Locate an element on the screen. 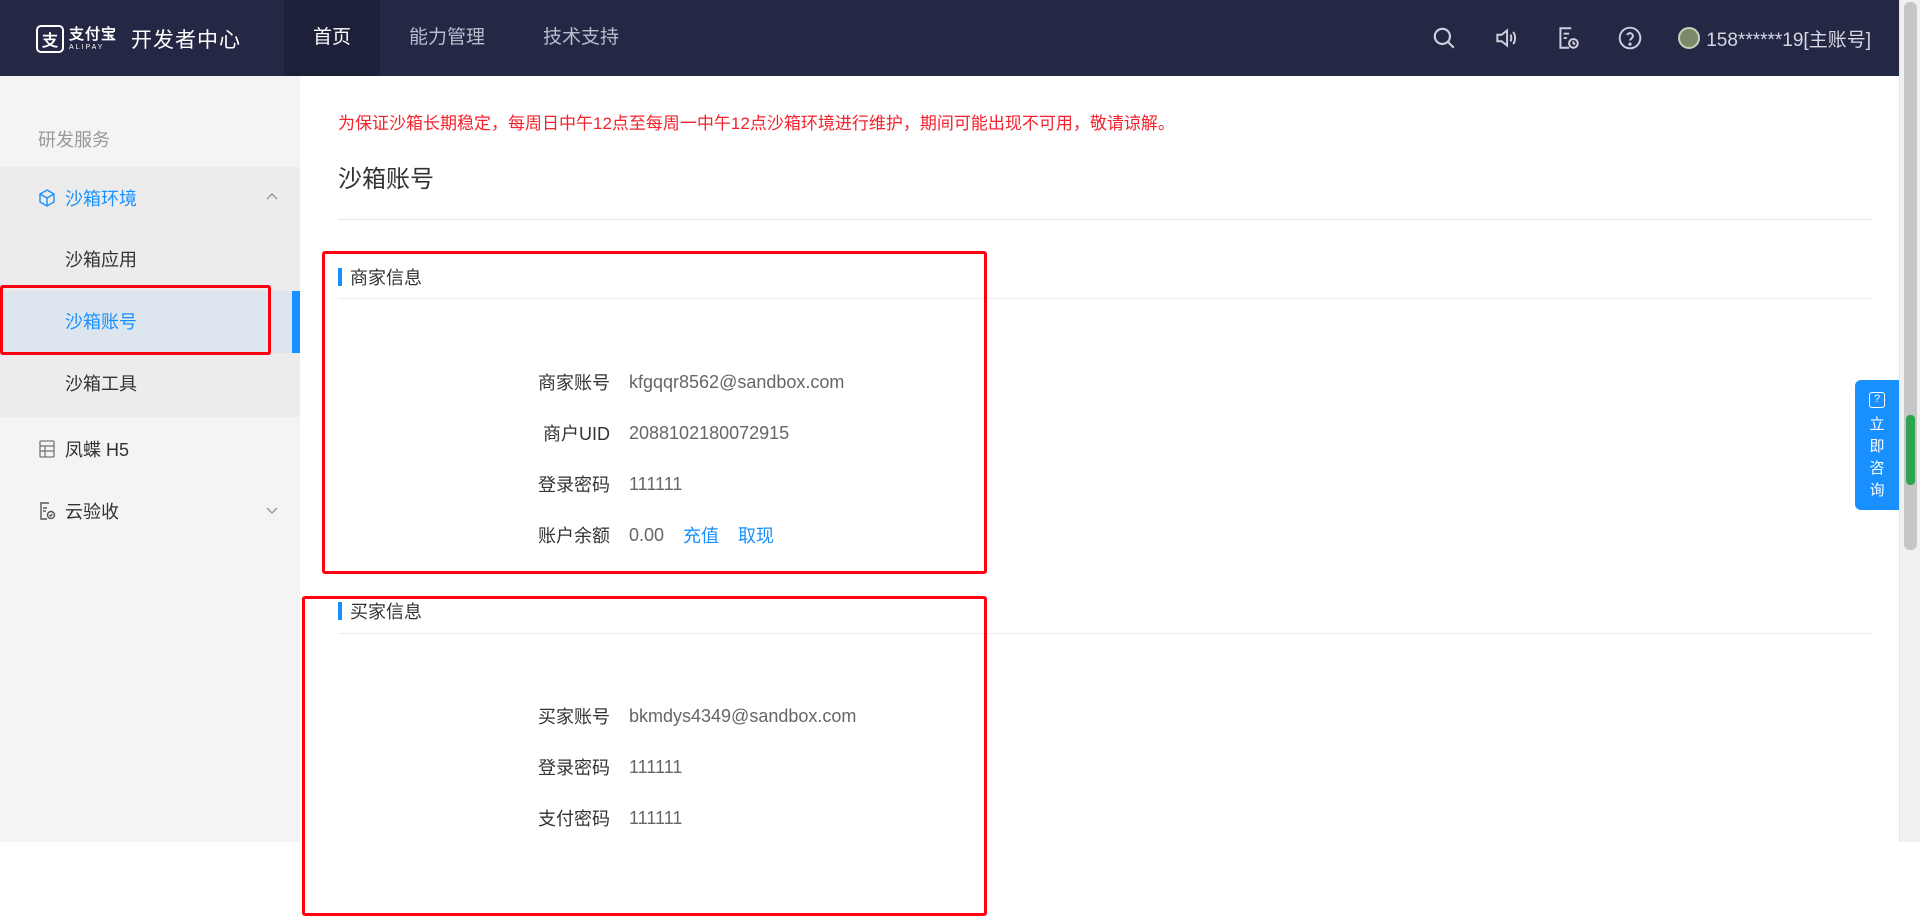 Image resolution: width=1920 pixels, height=916 pixels. sidebar-item-cloud-acceptance: 云验收 is located at coordinates (150, 511).